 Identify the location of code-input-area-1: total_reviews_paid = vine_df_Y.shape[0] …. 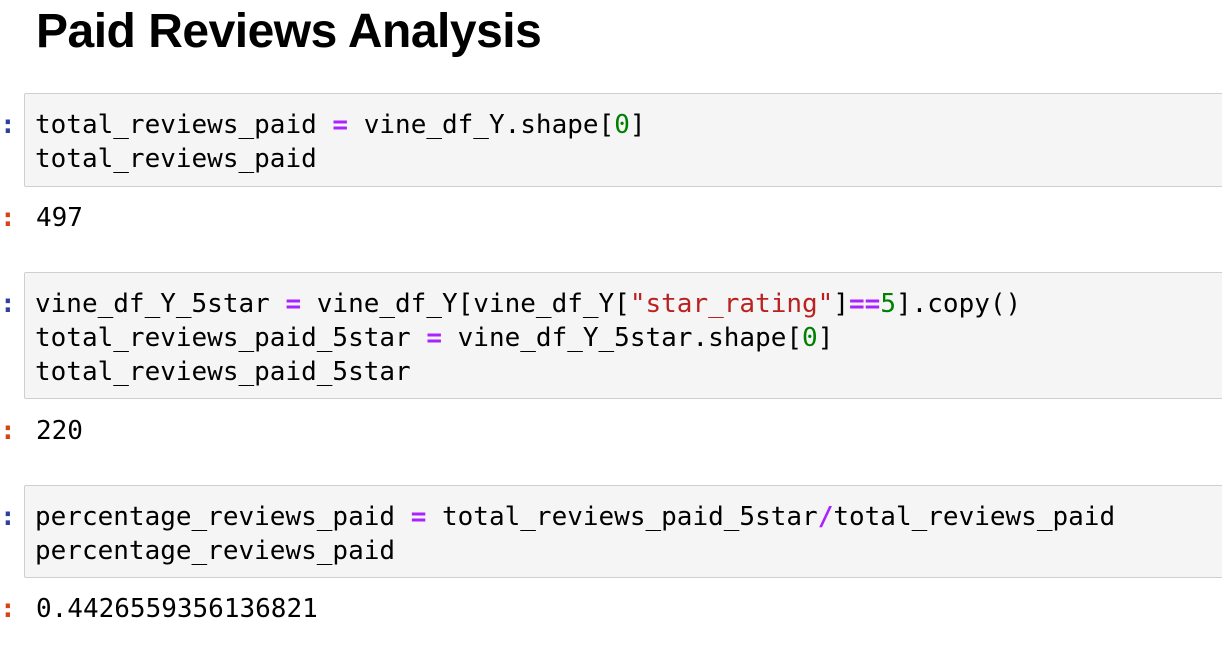
(623, 140).